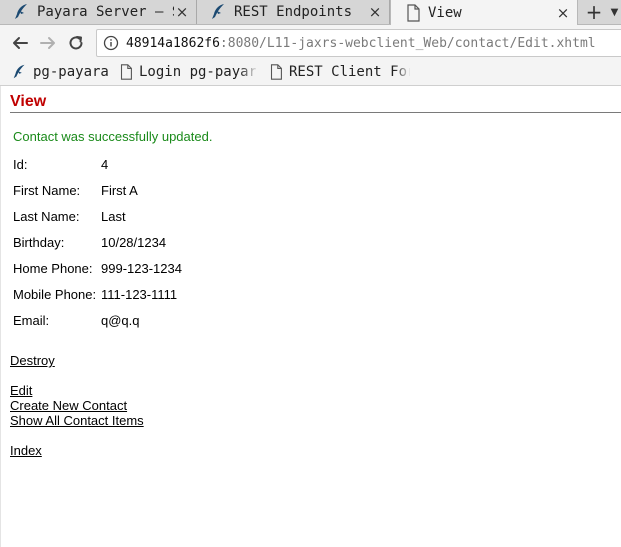 This screenshot has width=621, height=547. What do you see at coordinates (105, 164) in the screenshot?
I see `field-value: 4` at bounding box center [105, 164].